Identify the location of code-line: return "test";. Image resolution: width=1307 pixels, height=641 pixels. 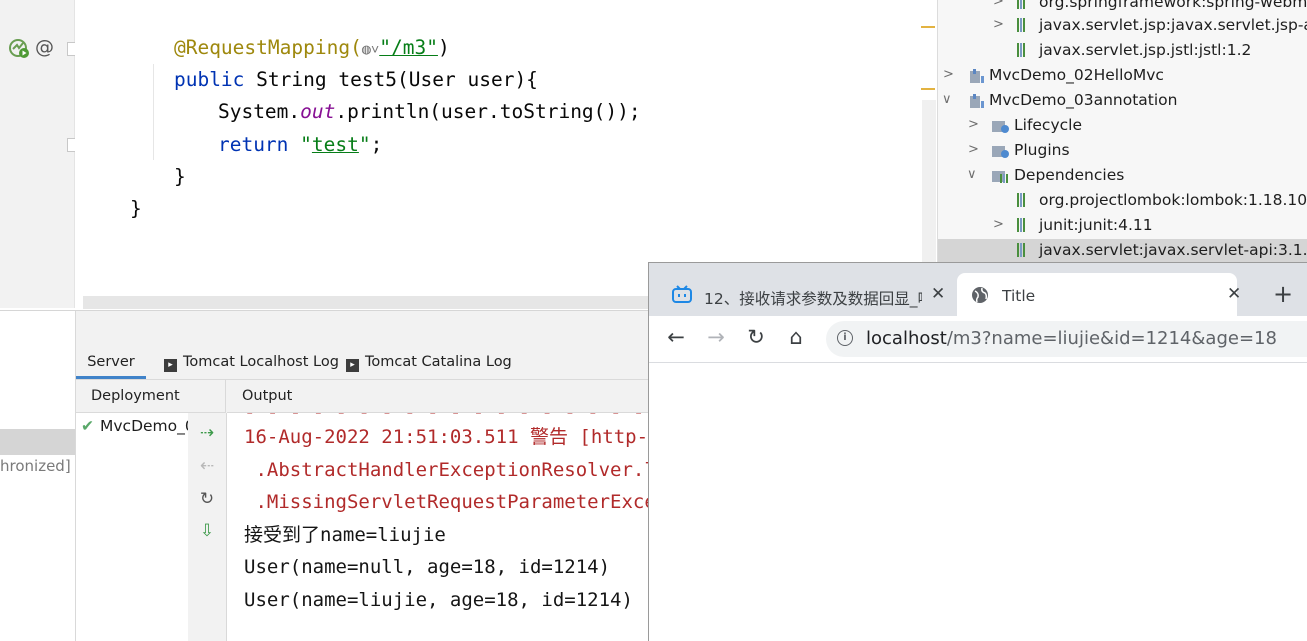
(276, 126).